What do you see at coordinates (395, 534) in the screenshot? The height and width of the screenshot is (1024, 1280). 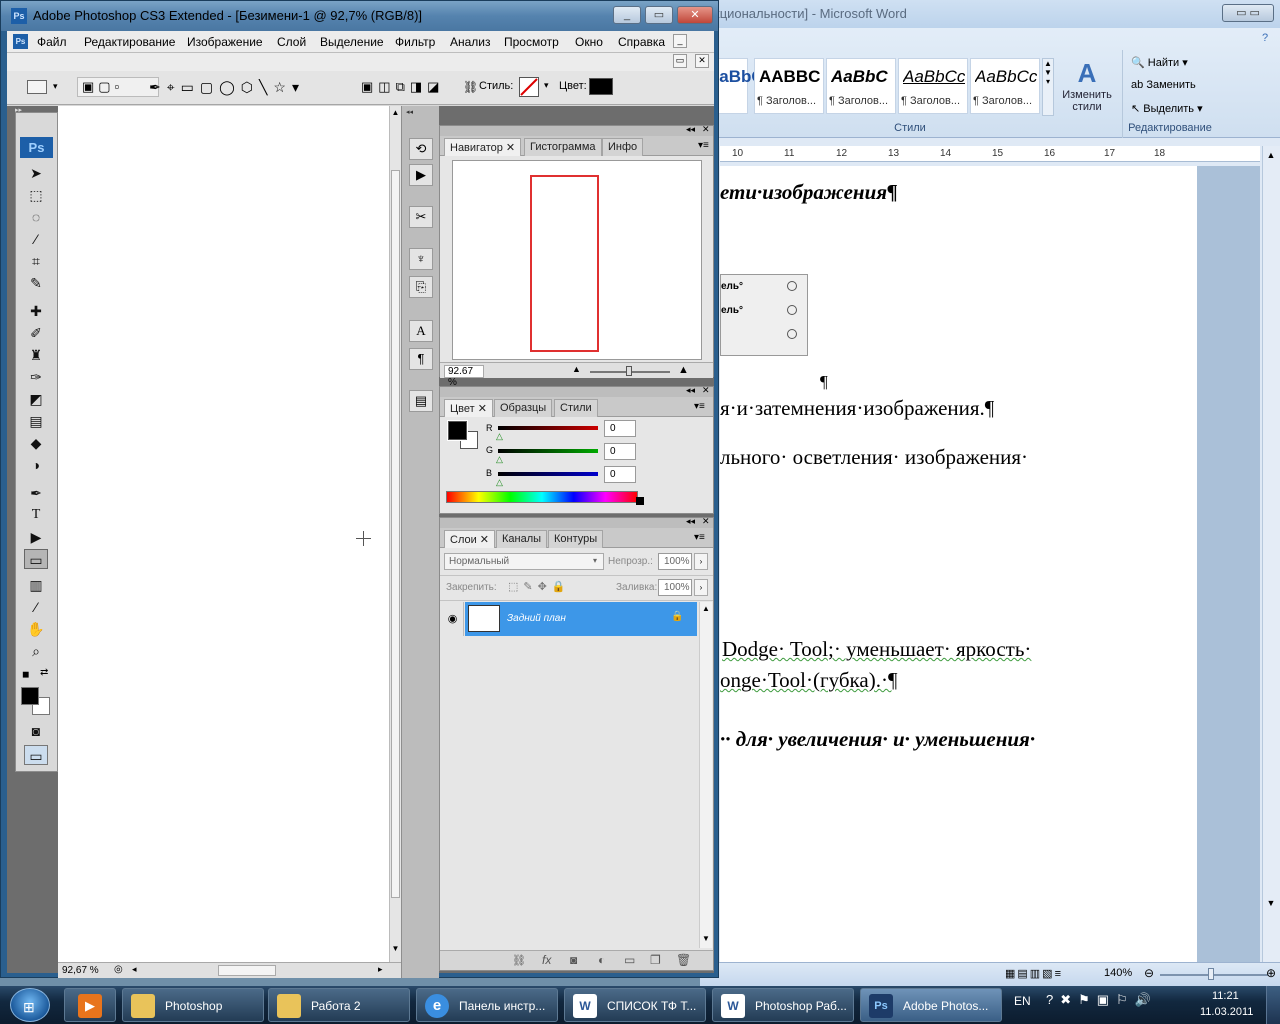 I see `doc-vscroll-thumb` at bounding box center [395, 534].